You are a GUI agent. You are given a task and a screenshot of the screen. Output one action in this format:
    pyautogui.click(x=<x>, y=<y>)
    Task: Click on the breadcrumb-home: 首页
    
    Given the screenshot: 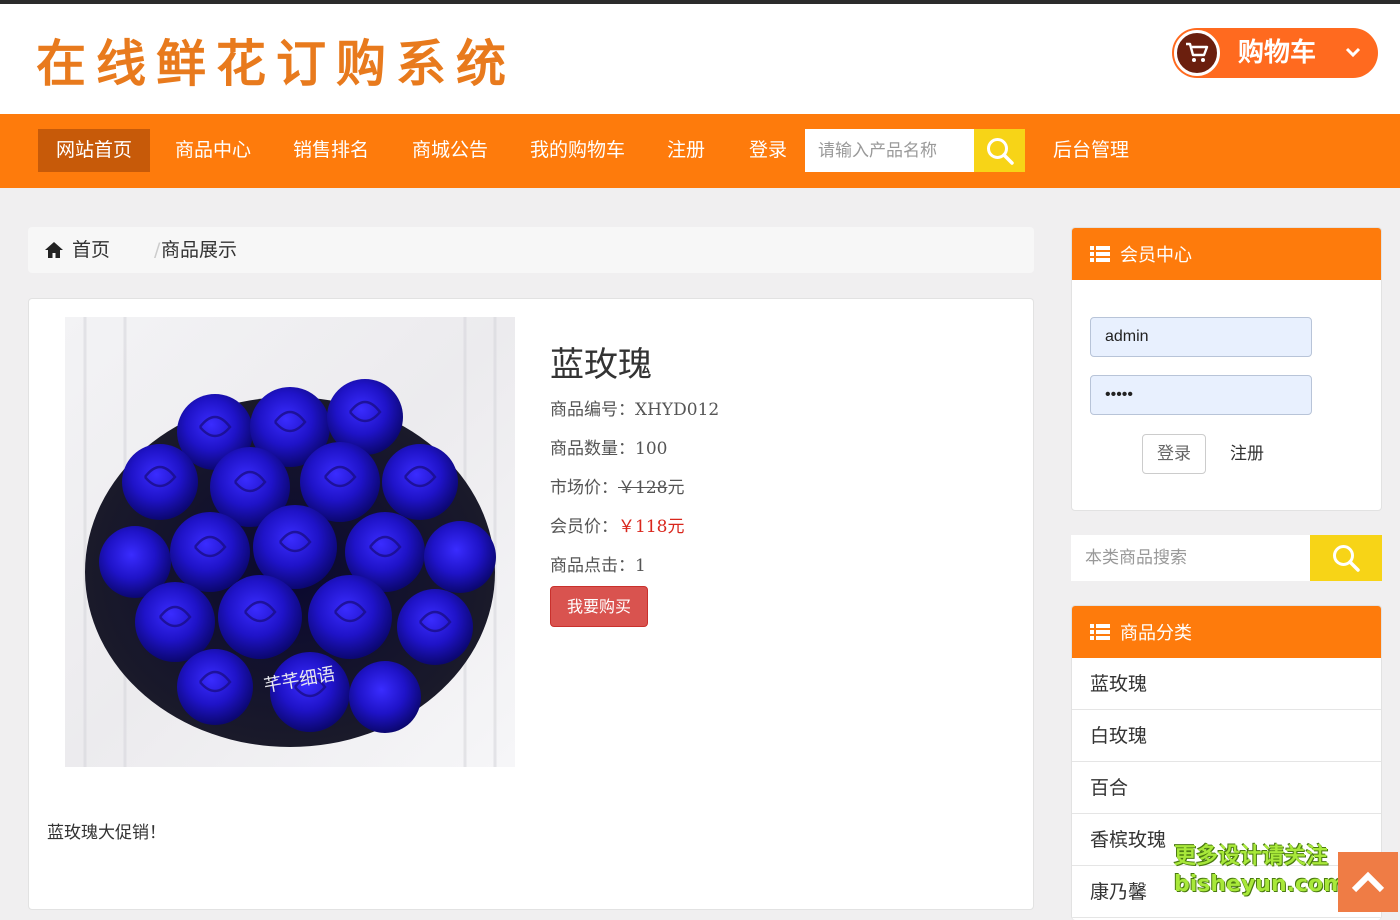 What is the action you would take?
    pyautogui.click(x=77, y=250)
    